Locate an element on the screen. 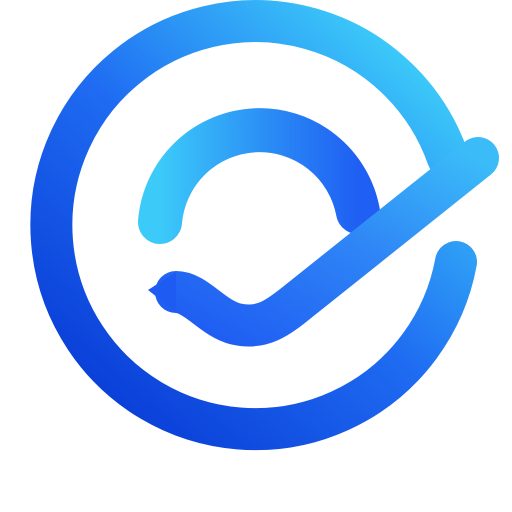  inner-arc is located at coordinates (259, 176).